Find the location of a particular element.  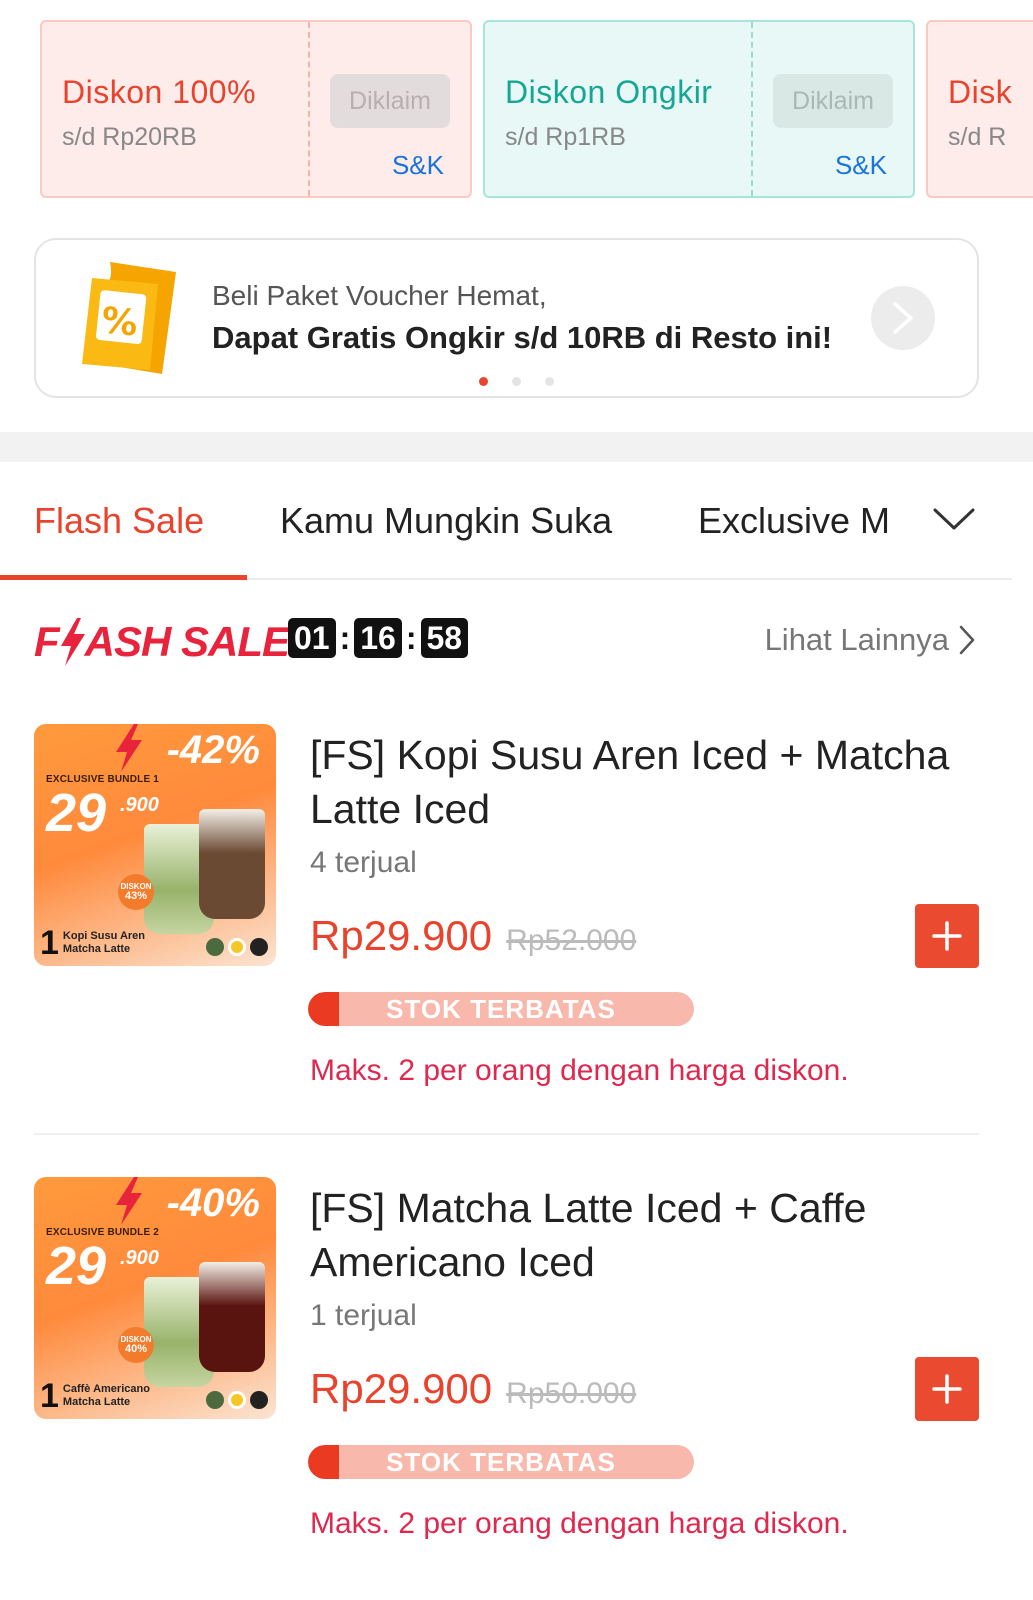

voucher-percent-icon: % is located at coordinates (130, 318).